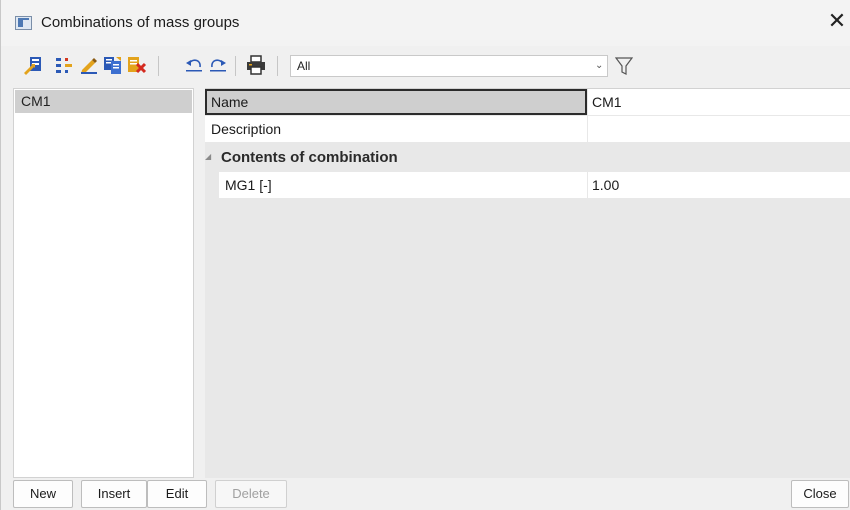 The width and height of the screenshot is (850, 510). I want to click on redo-icon, so click(218, 65).